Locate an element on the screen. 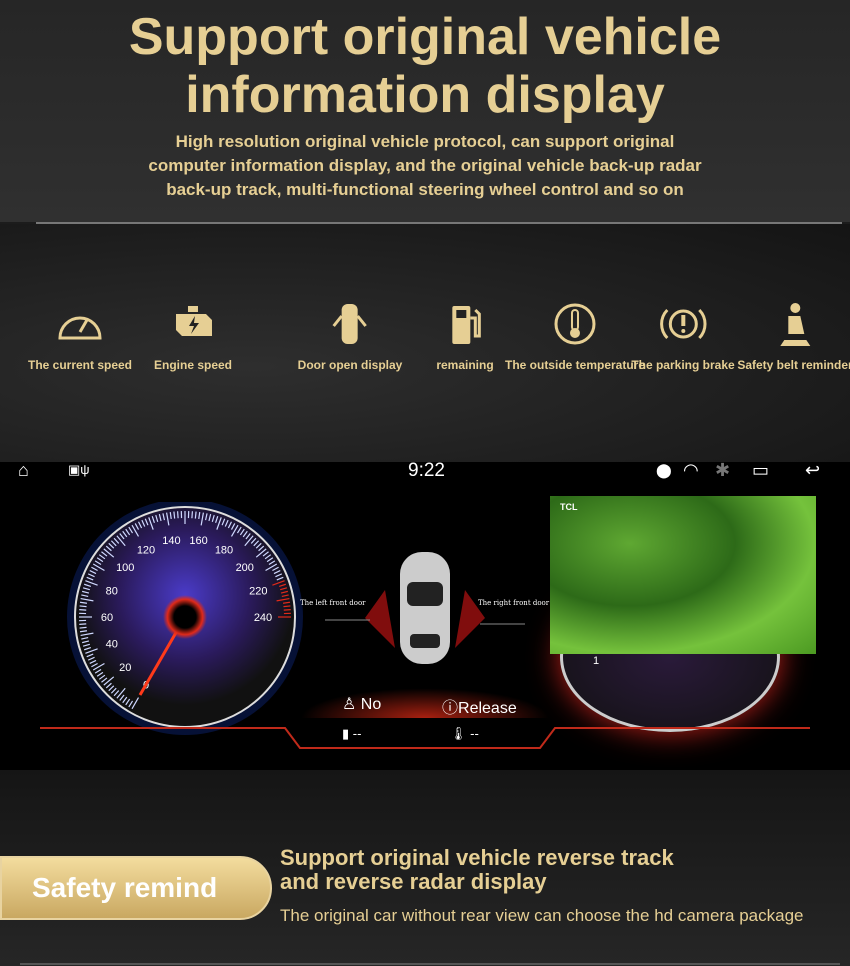 The width and height of the screenshot is (850, 966). feature-current-speed: The current speed is located at coordinates (80, 336).